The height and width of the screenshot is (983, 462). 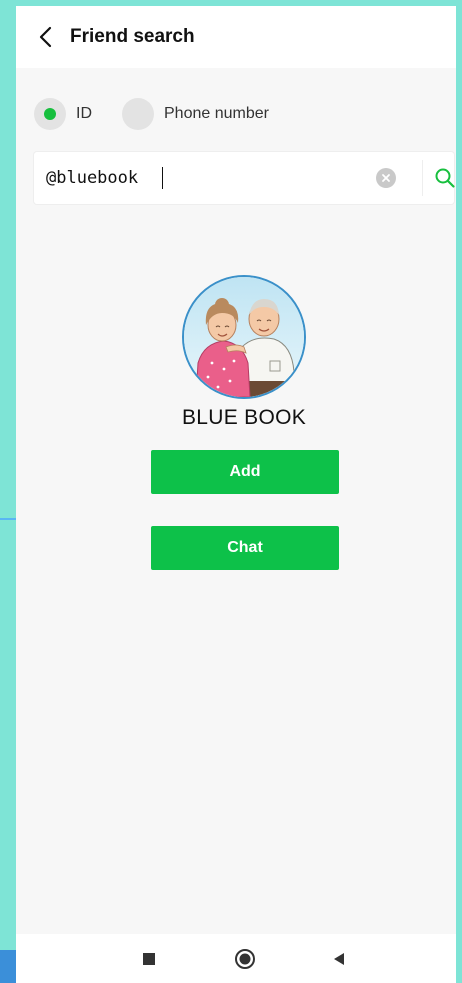 What do you see at coordinates (84, 113) in the screenshot?
I see `radio-label-id: ID` at bounding box center [84, 113].